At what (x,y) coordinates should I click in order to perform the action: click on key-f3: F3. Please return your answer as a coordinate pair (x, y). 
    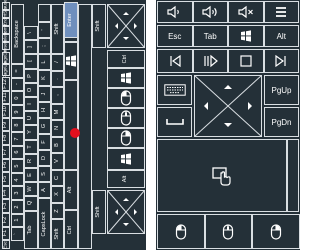
    Looking at the image, I should click on (6, 206).